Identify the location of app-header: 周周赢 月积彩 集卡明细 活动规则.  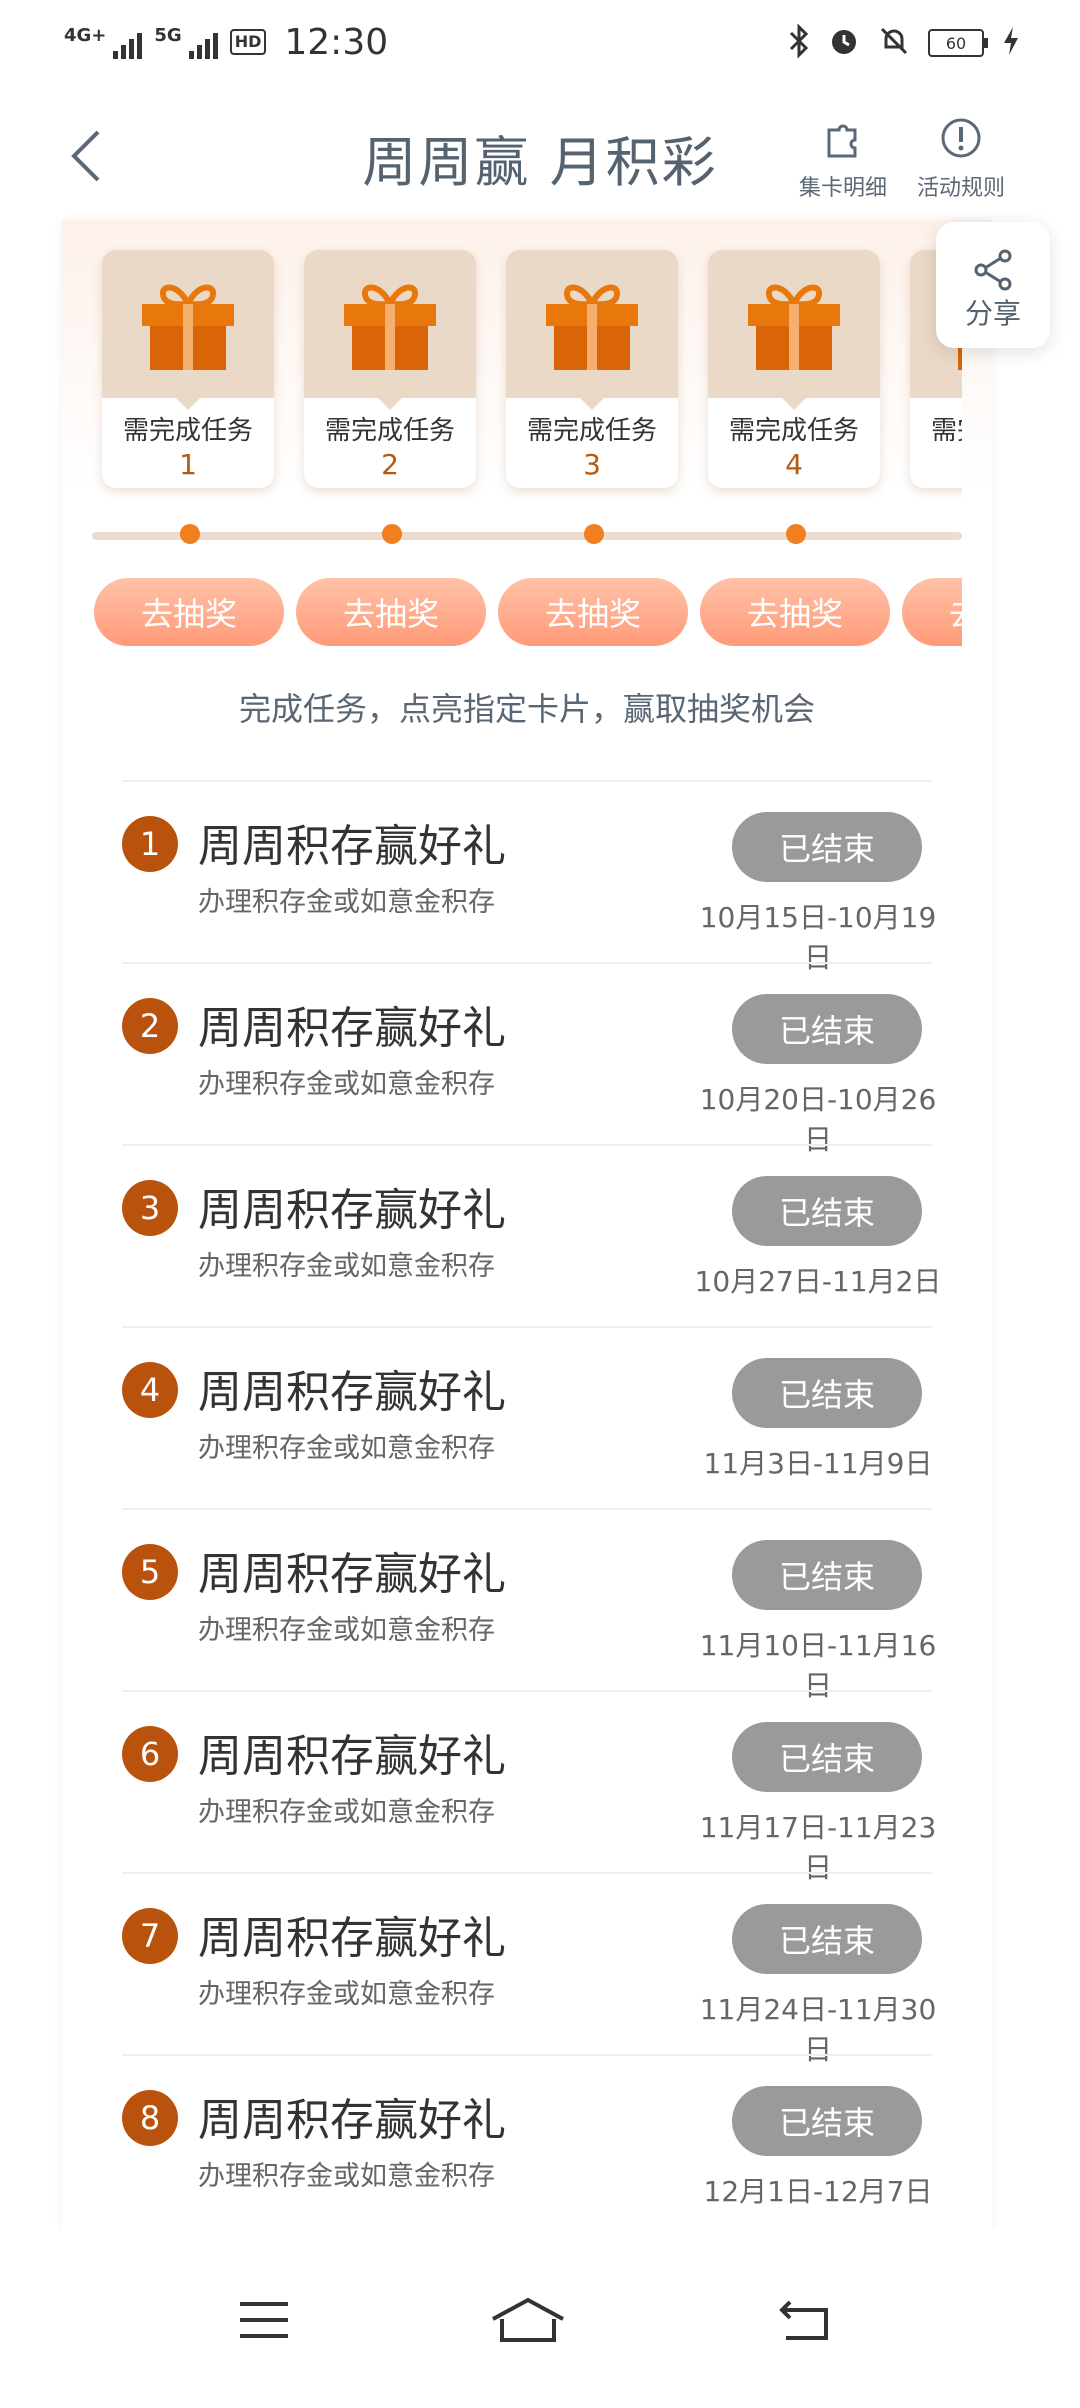
(540, 152).